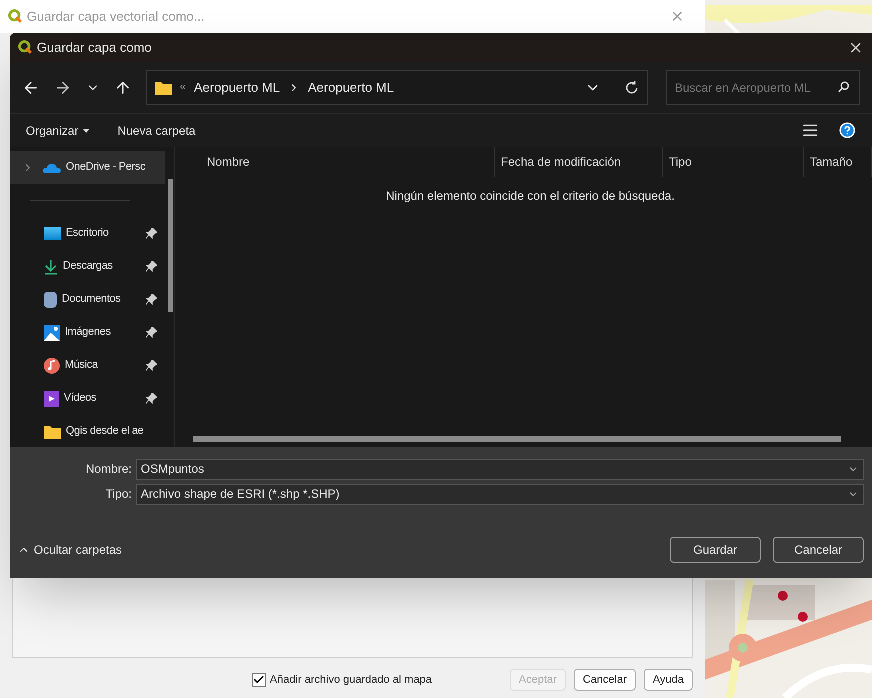 The image size is (872, 698). I want to click on sidebar-item: Música, so click(87, 365).